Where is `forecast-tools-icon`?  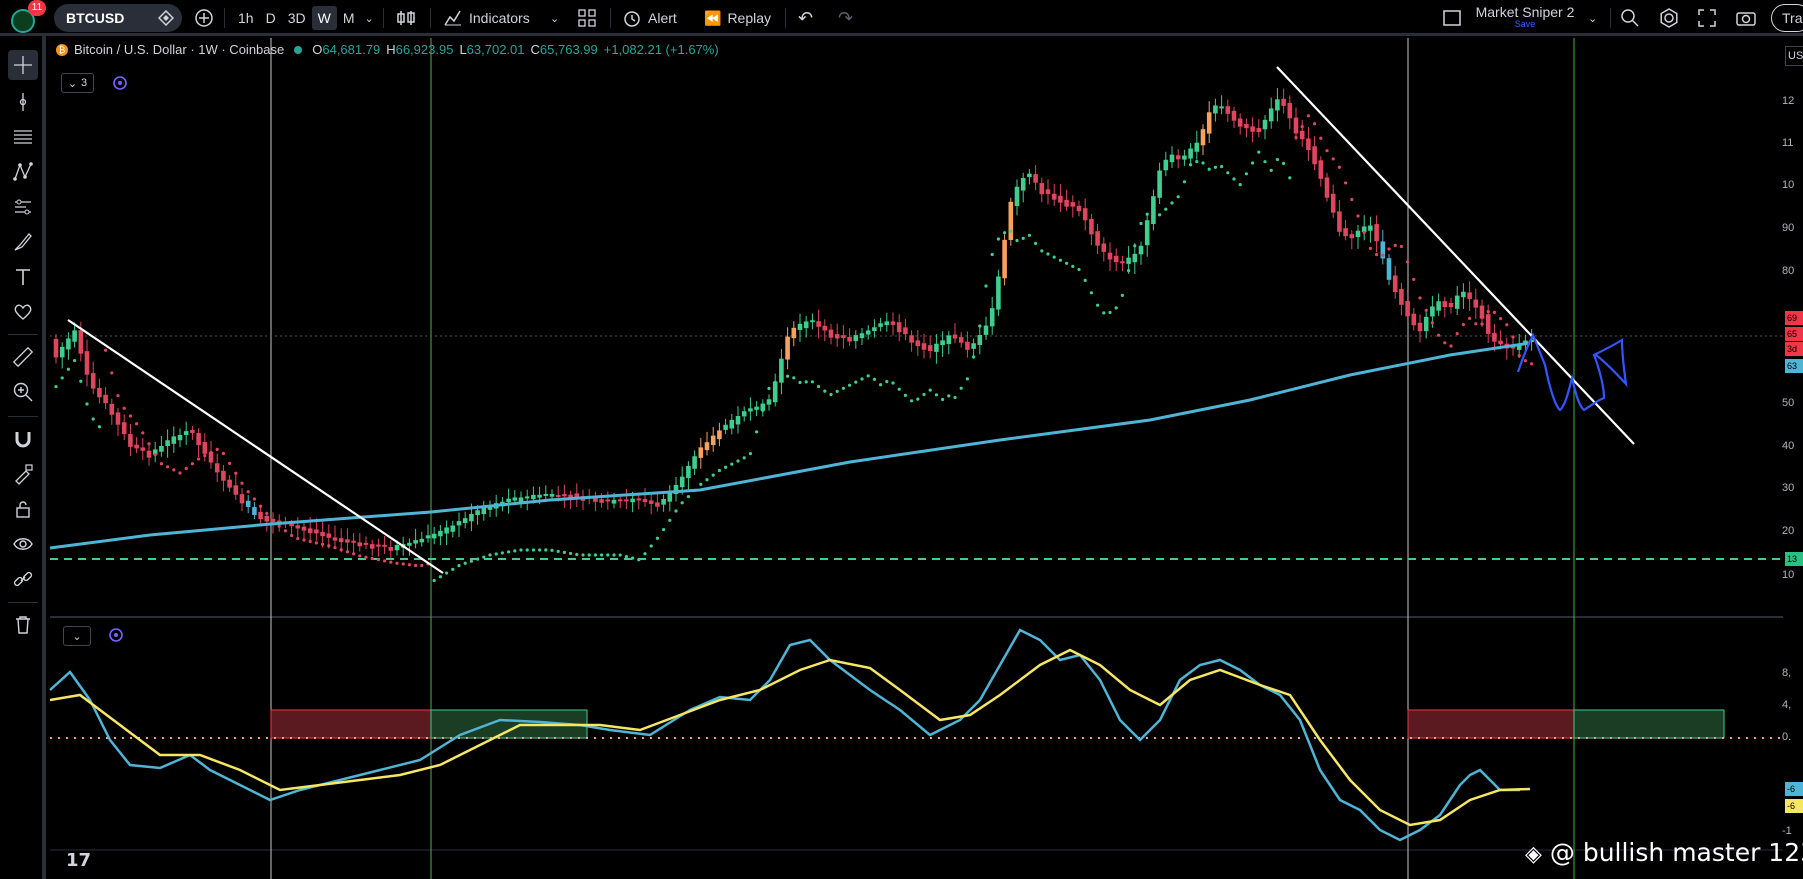 forecast-tools-icon is located at coordinates (23, 207).